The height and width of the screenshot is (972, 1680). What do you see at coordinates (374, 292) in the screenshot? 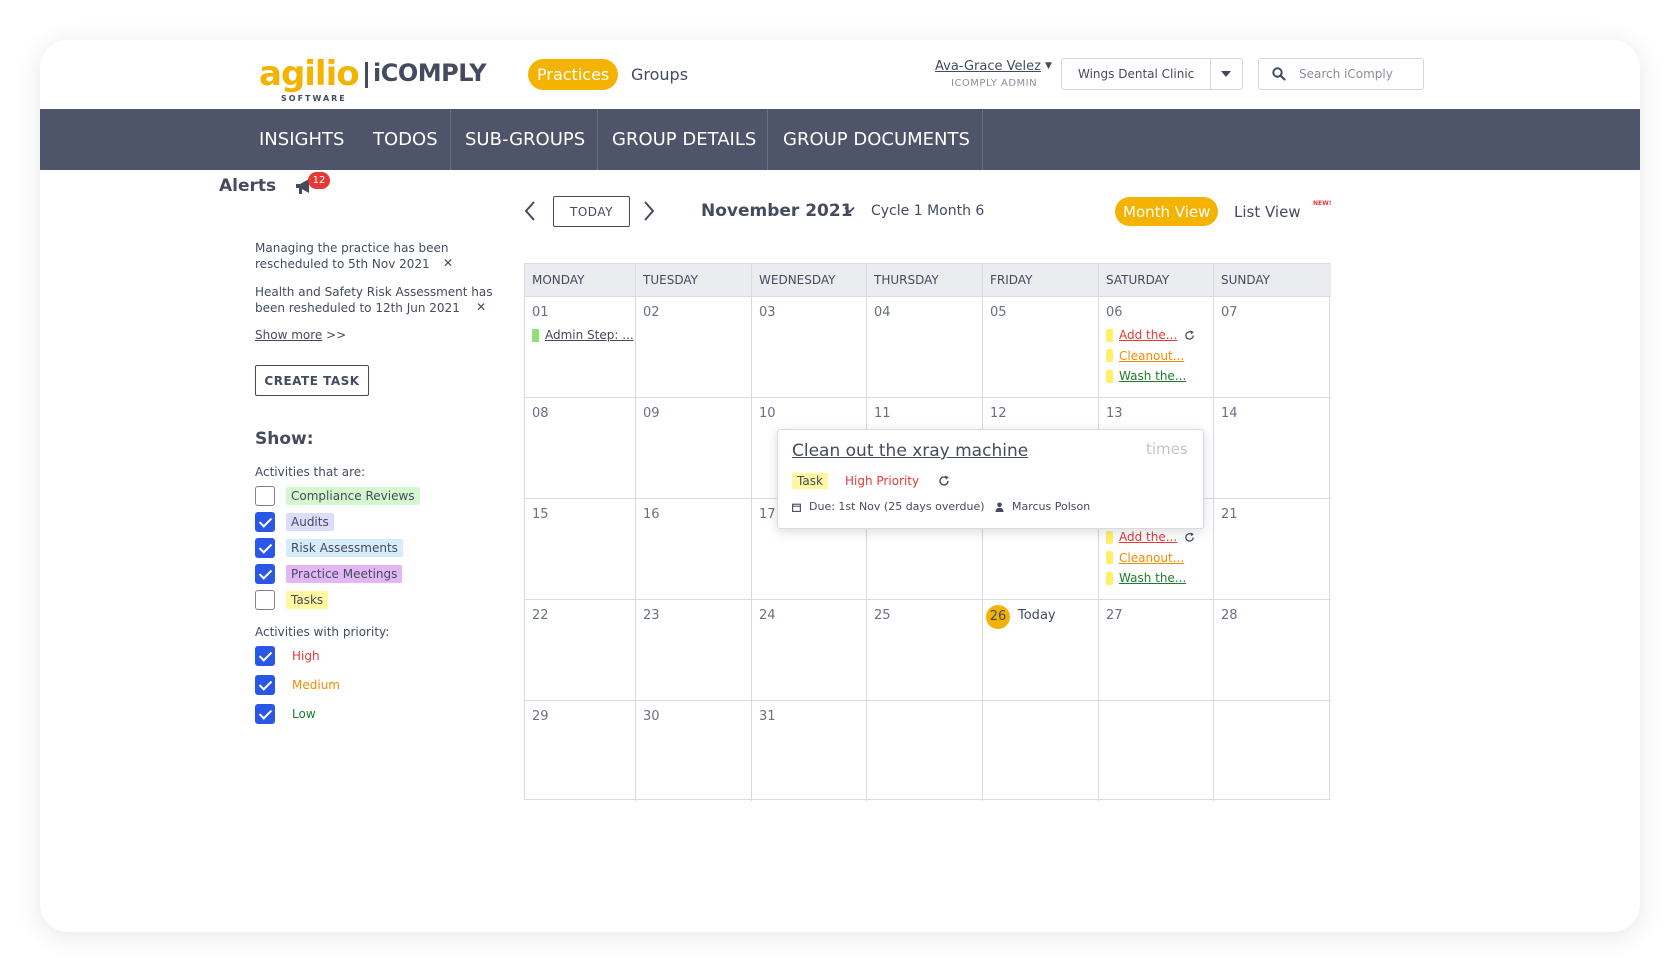
I see `alert-line: Health and Safety Risk Assessment has` at bounding box center [374, 292].